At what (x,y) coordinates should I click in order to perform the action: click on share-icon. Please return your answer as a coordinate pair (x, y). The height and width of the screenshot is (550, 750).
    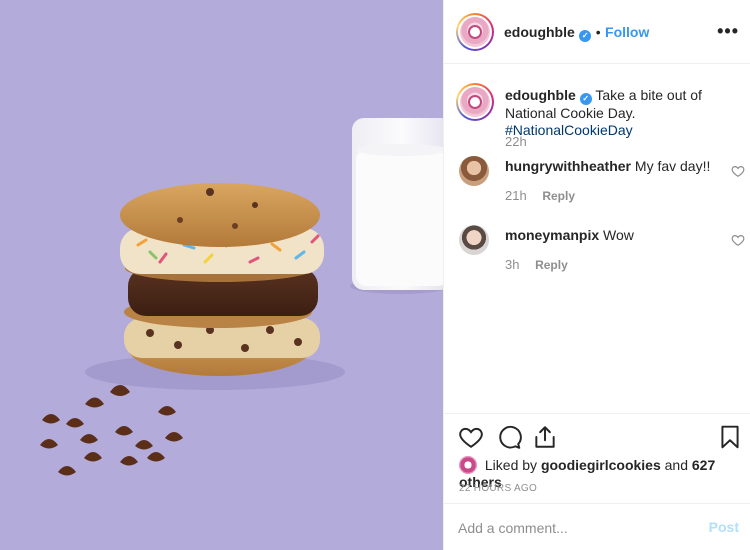
    Looking at the image, I should click on (545, 437).